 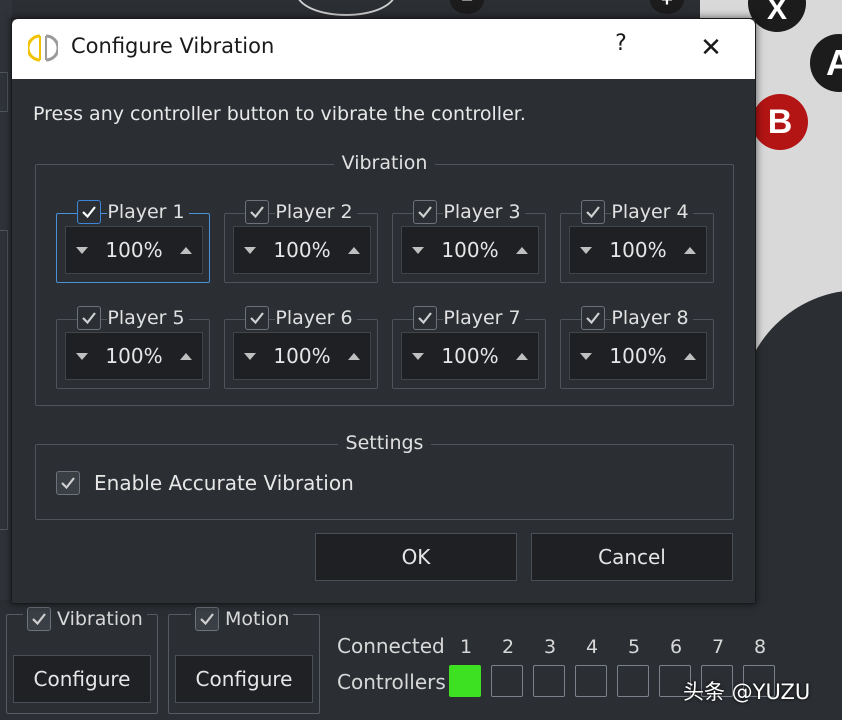 What do you see at coordinates (391, 646) in the screenshot?
I see `connected-label: Connected` at bounding box center [391, 646].